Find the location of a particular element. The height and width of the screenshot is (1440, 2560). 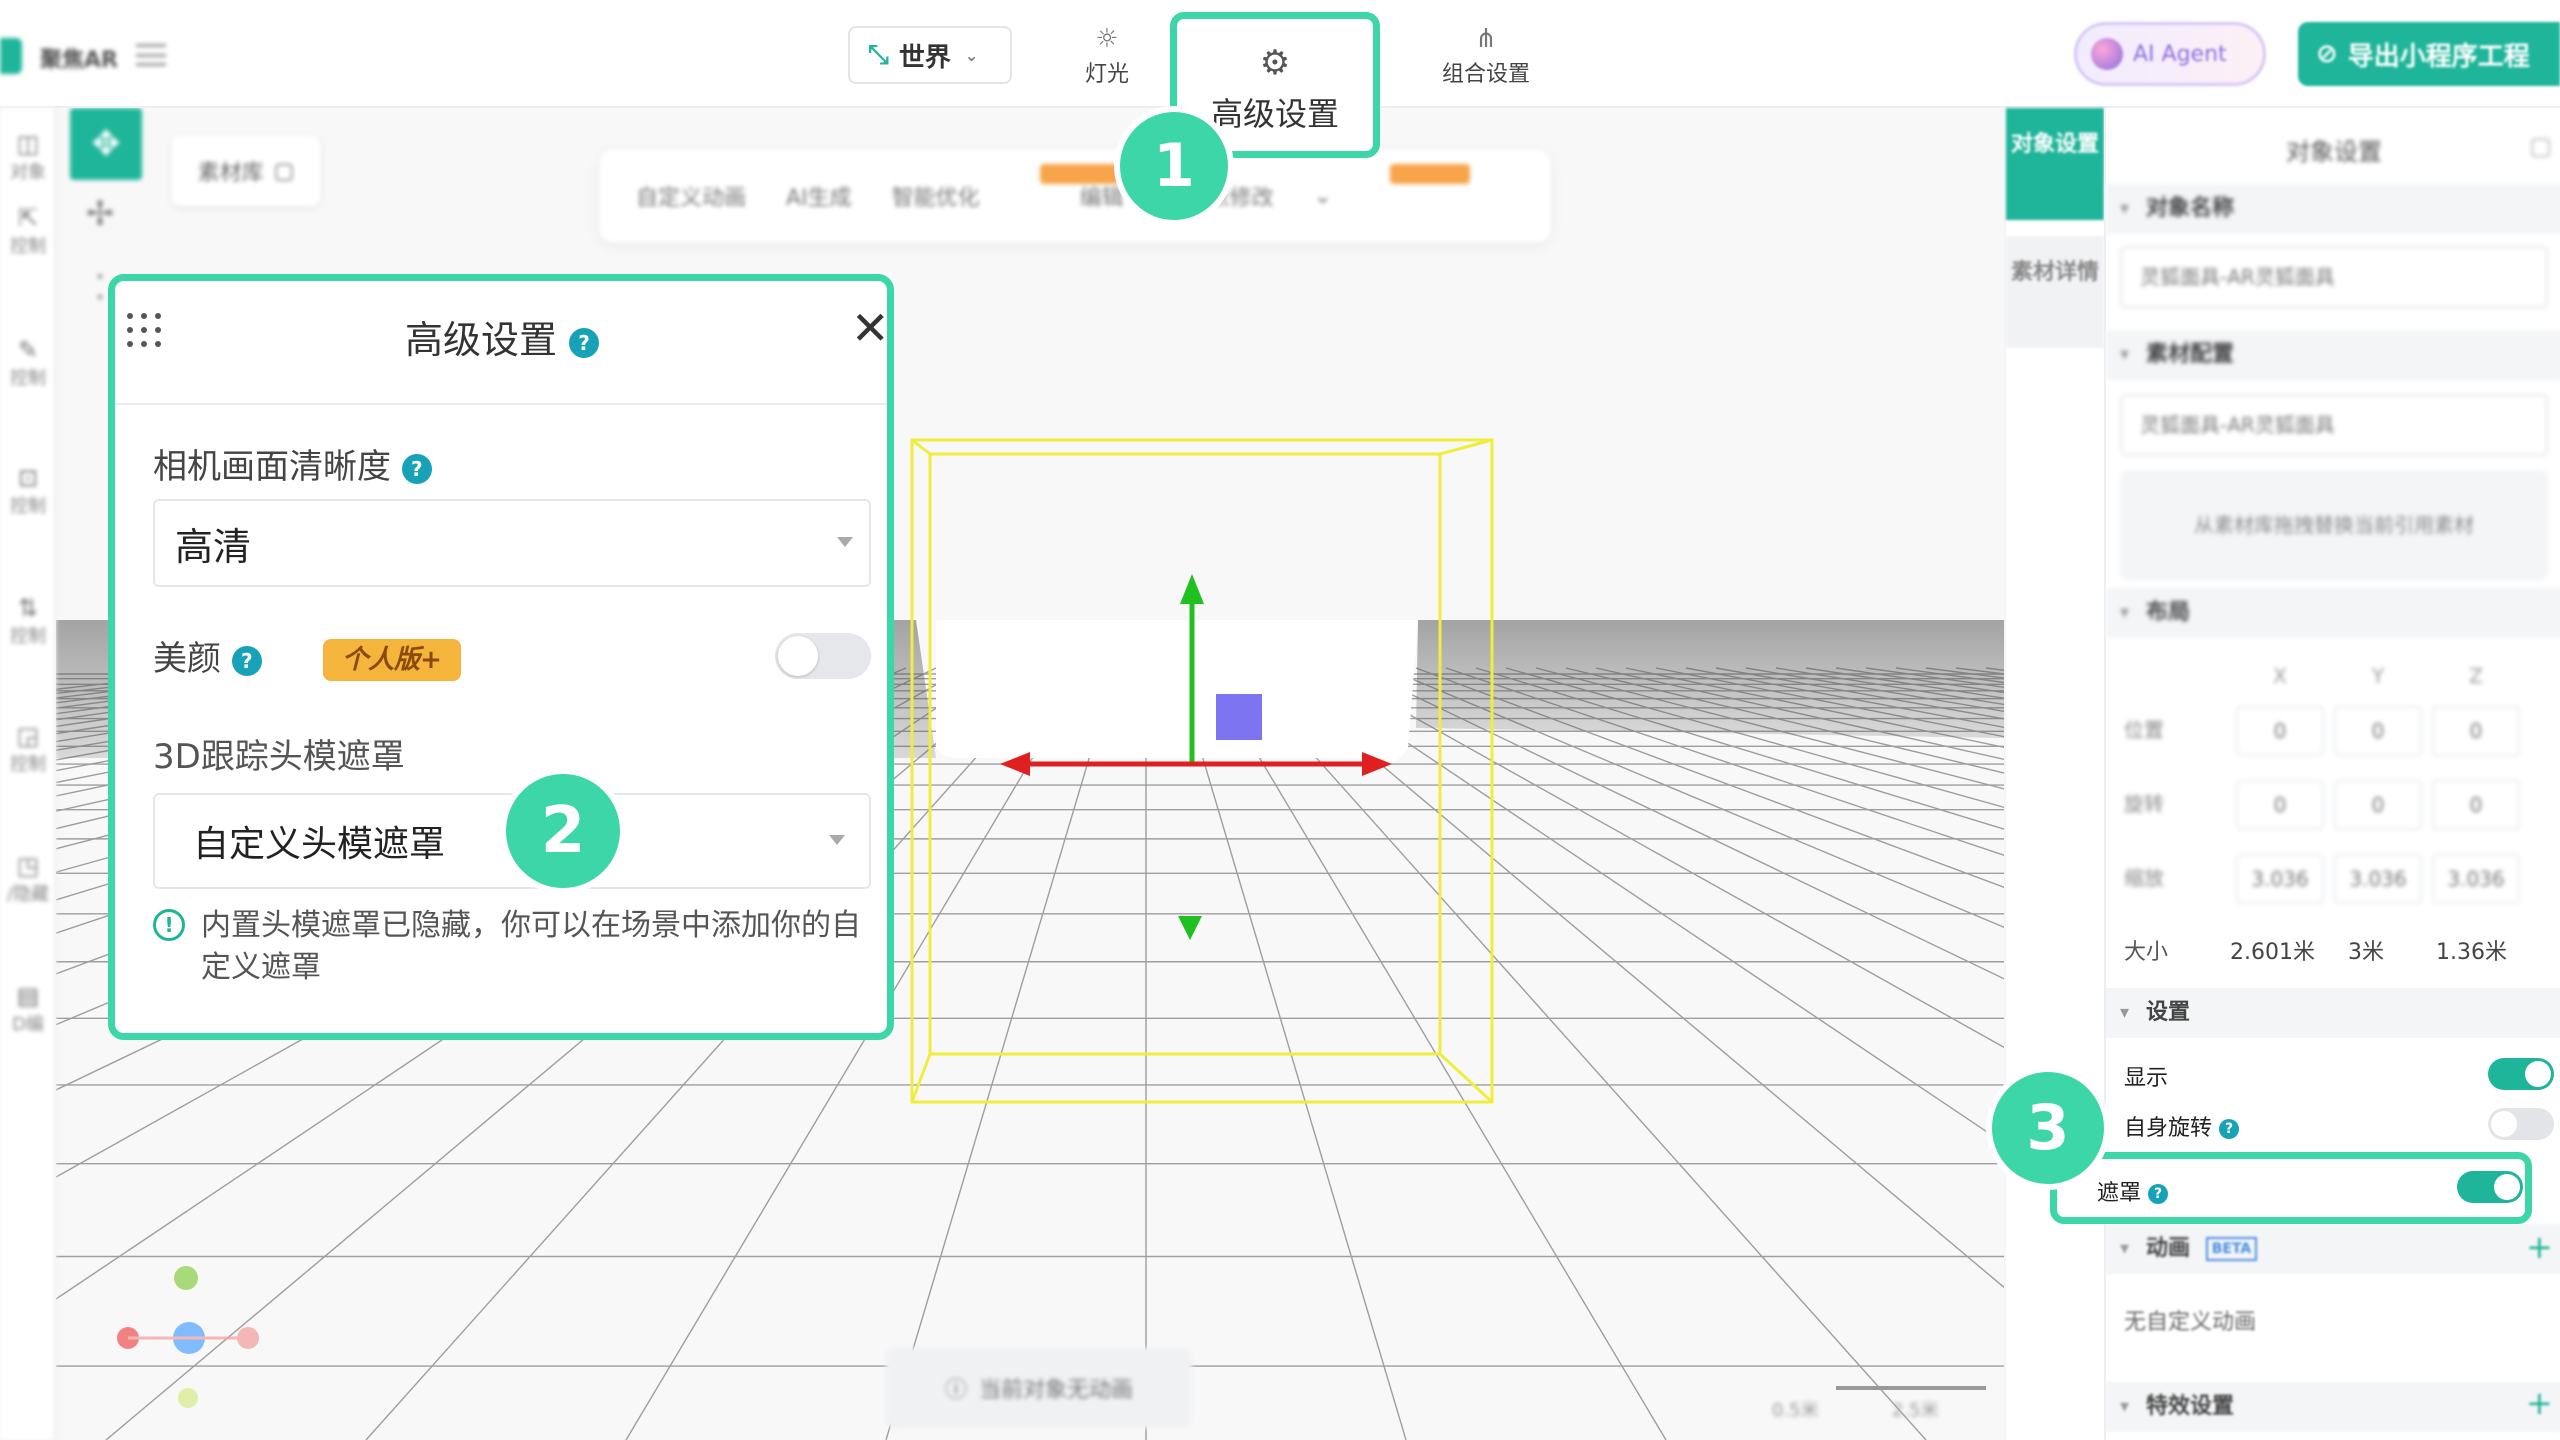

close-icon: ✕ is located at coordinates (870, 328).